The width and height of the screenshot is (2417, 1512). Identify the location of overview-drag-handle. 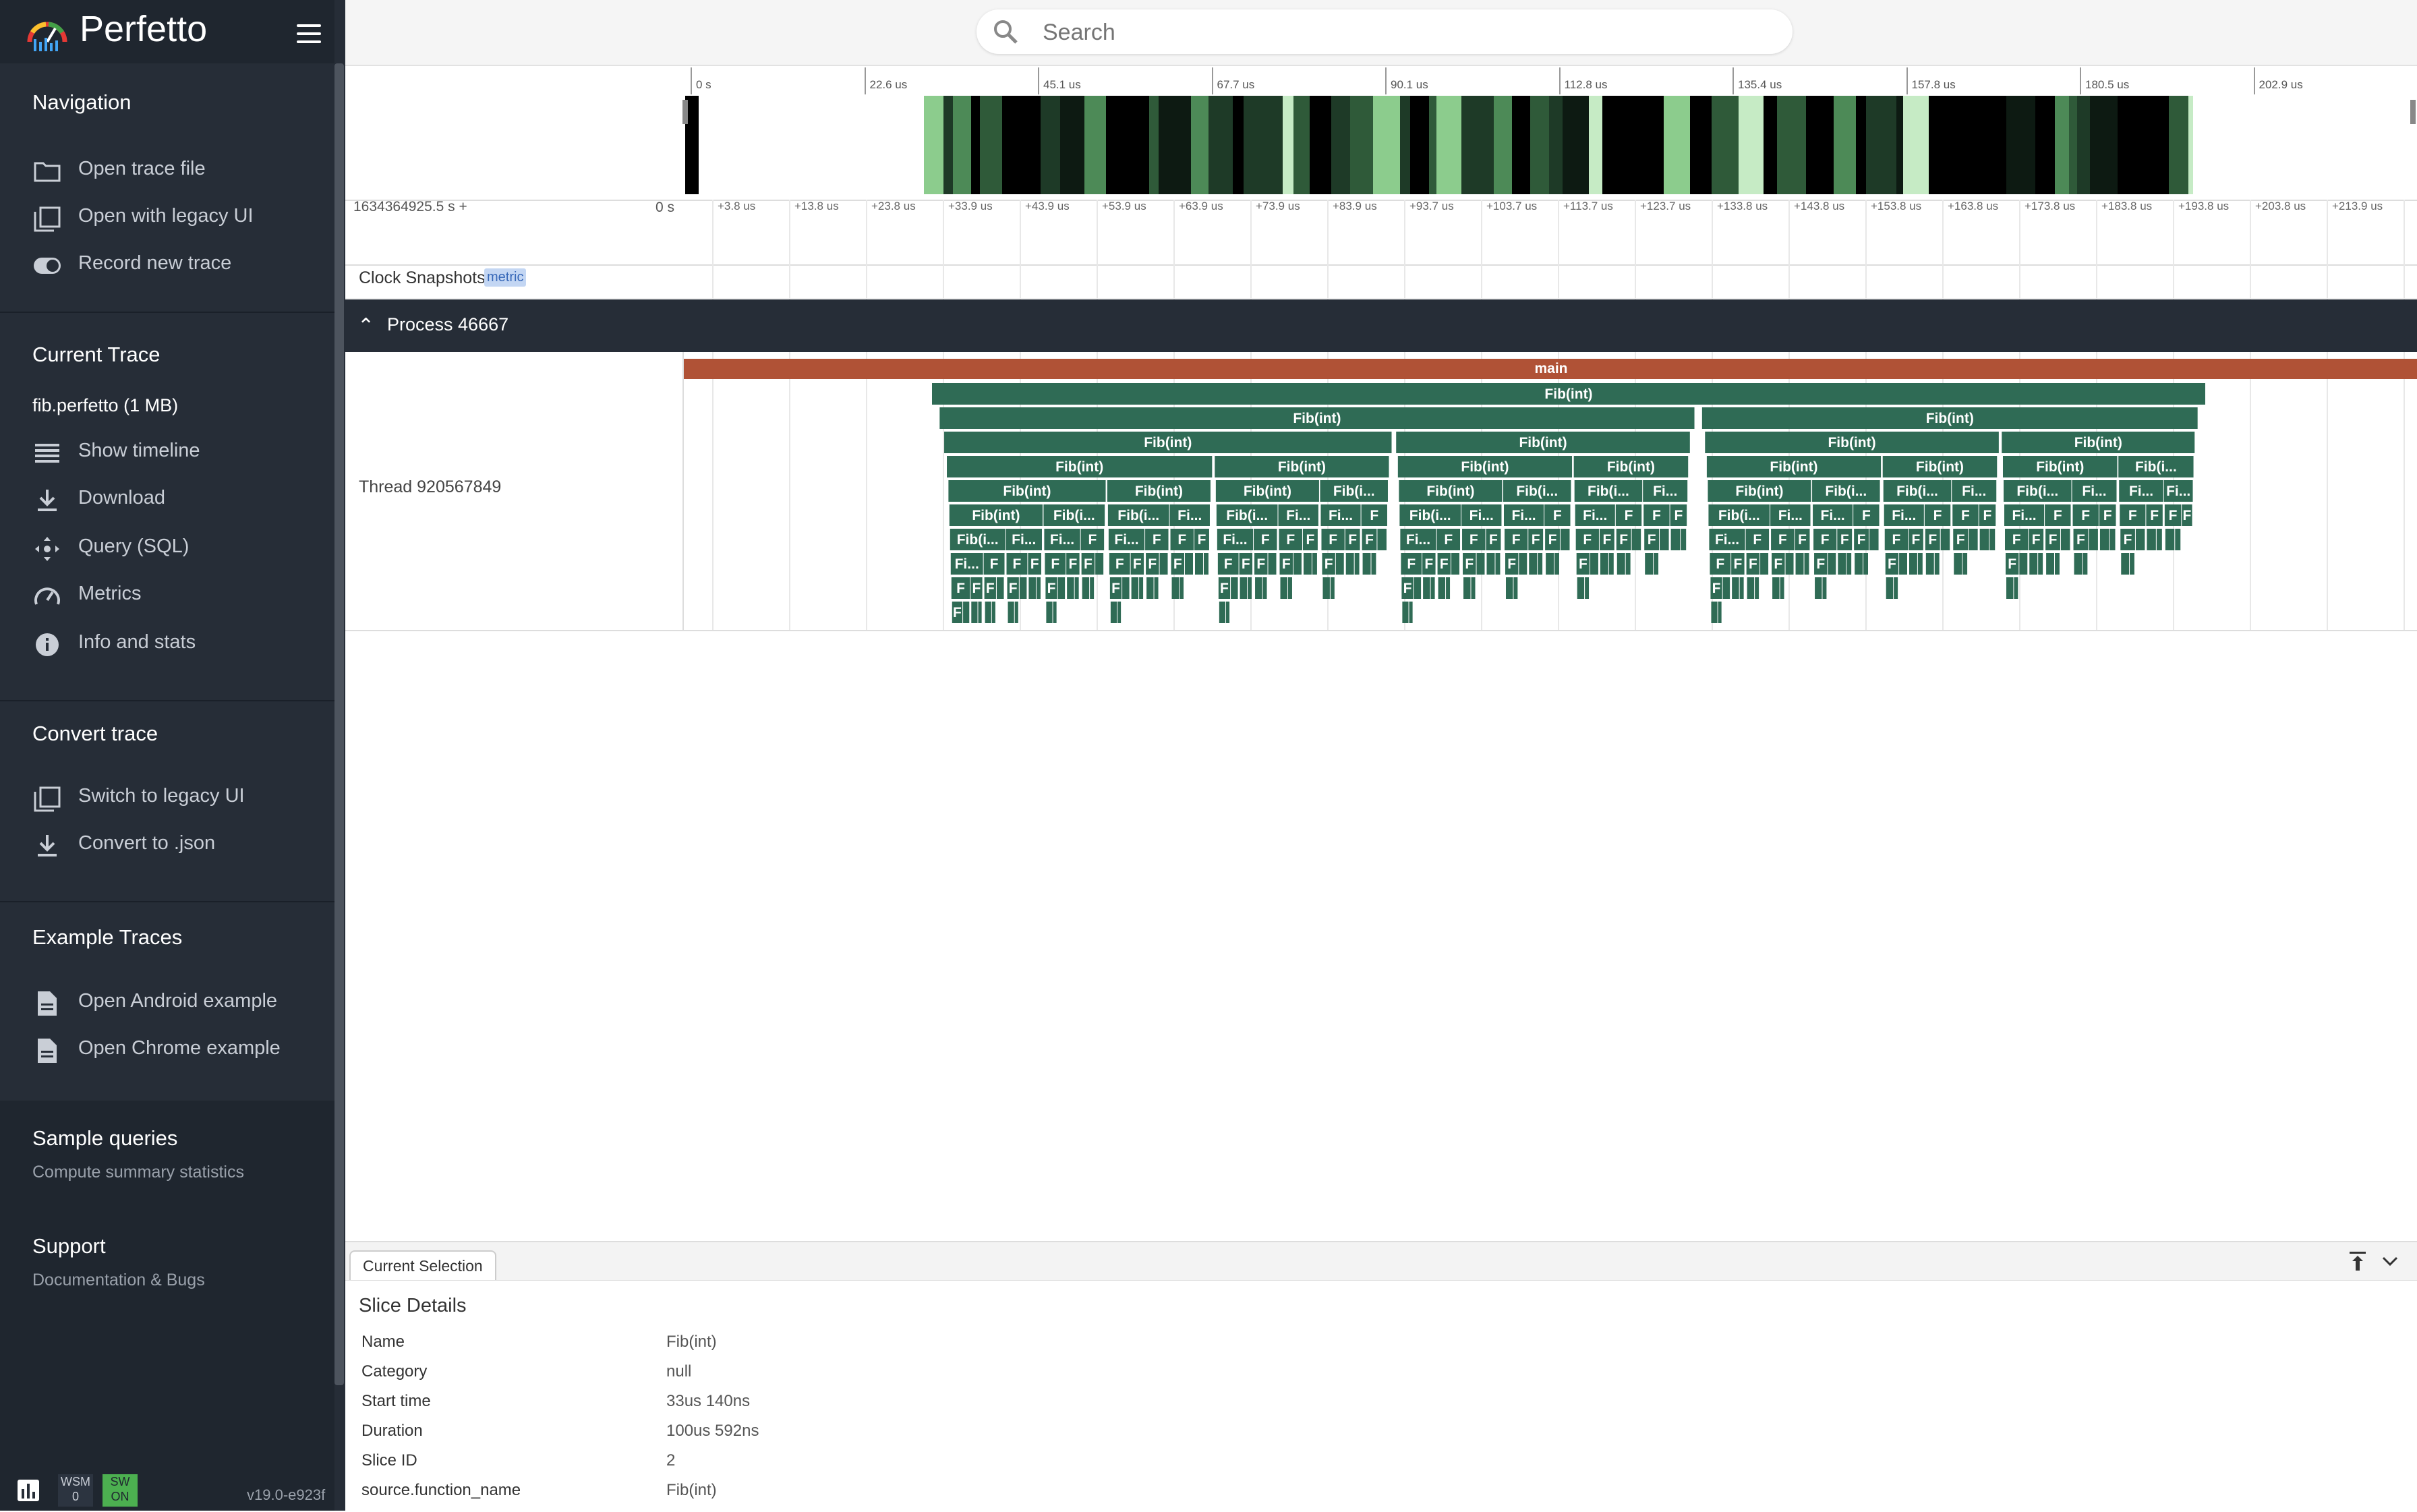
(685, 112).